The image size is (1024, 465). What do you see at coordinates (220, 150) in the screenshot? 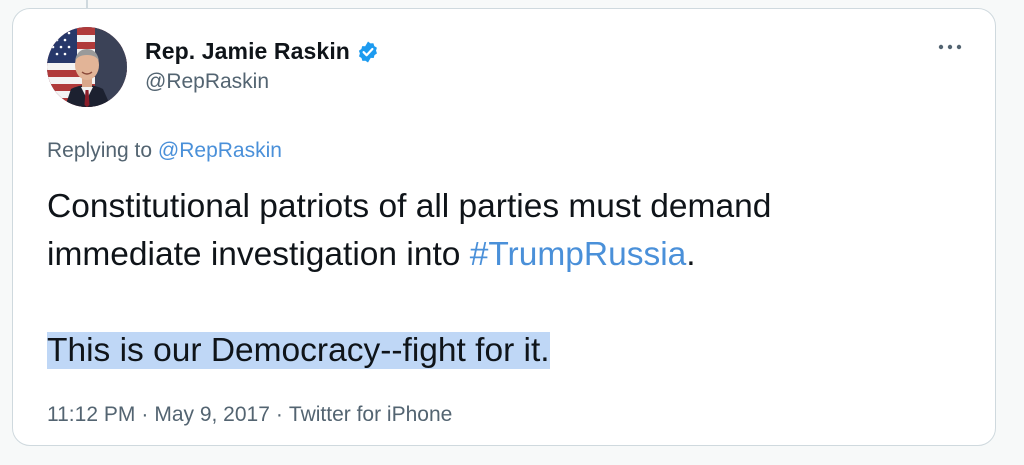
I see `replying-to-mention-link: @RepRaskin` at bounding box center [220, 150].